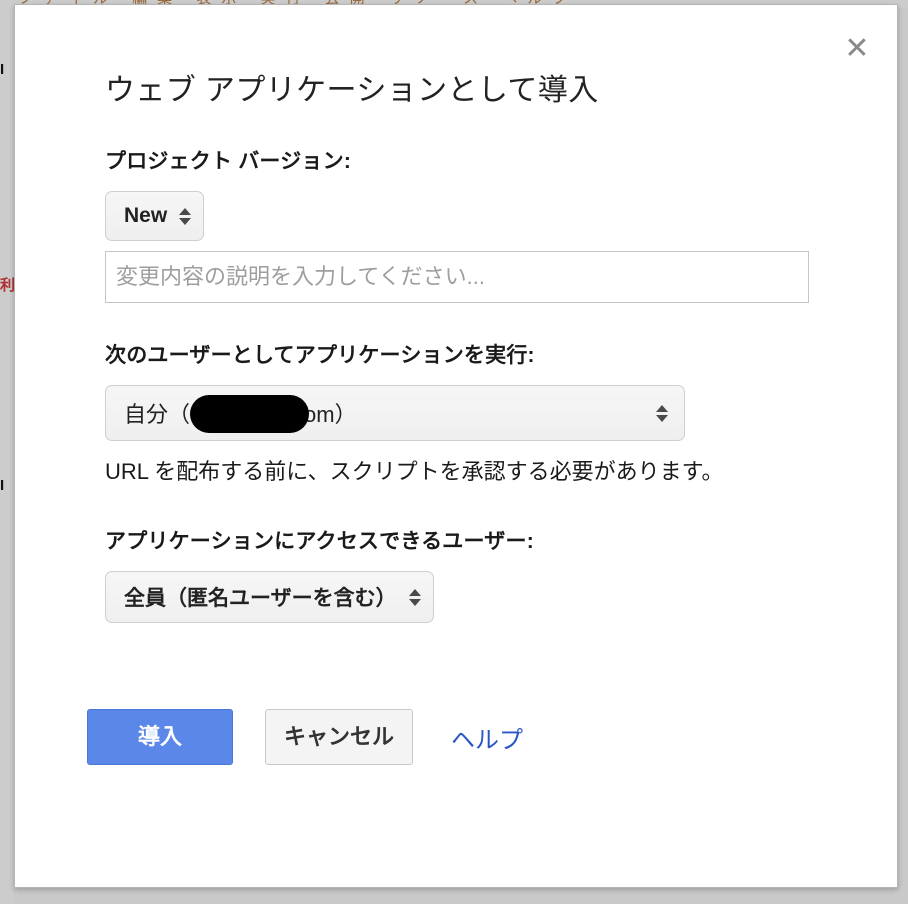  What do you see at coordinates (857, 49) in the screenshot?
I see `close-icon: ✕` at bounding box center [857, 49].